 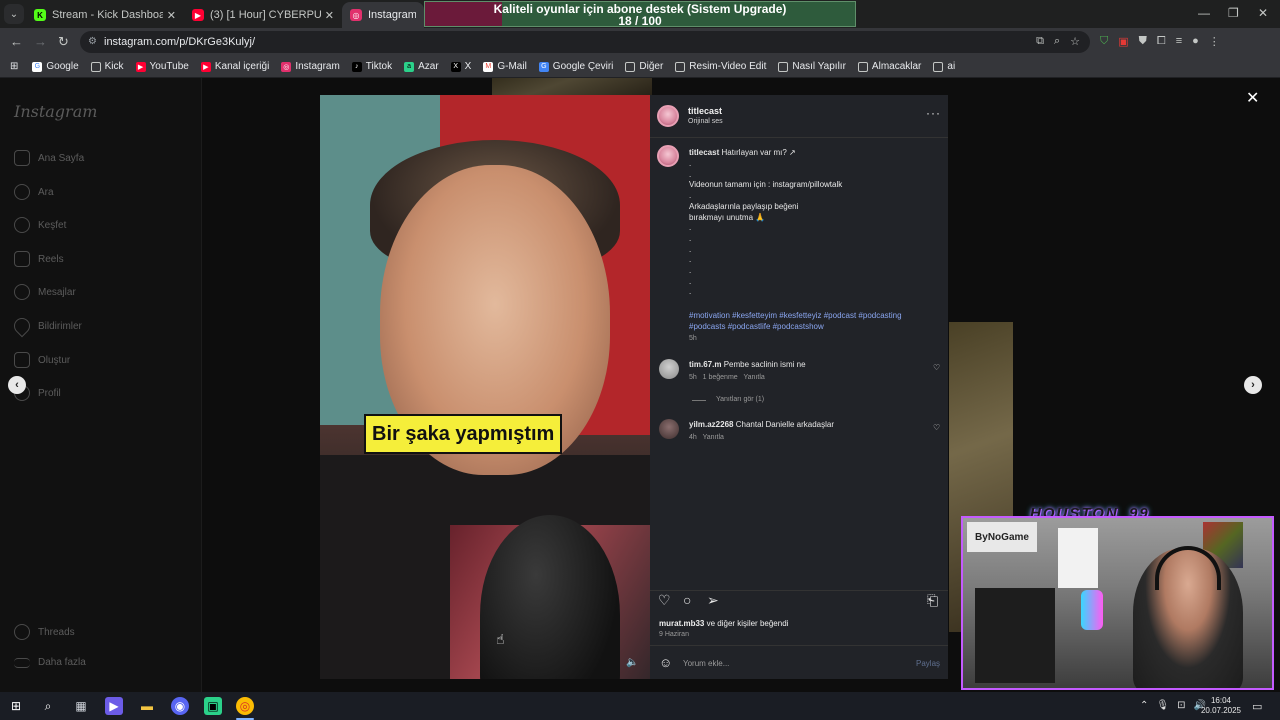 I want to click on nav-threads: Threads, so click(x=44, y=632).